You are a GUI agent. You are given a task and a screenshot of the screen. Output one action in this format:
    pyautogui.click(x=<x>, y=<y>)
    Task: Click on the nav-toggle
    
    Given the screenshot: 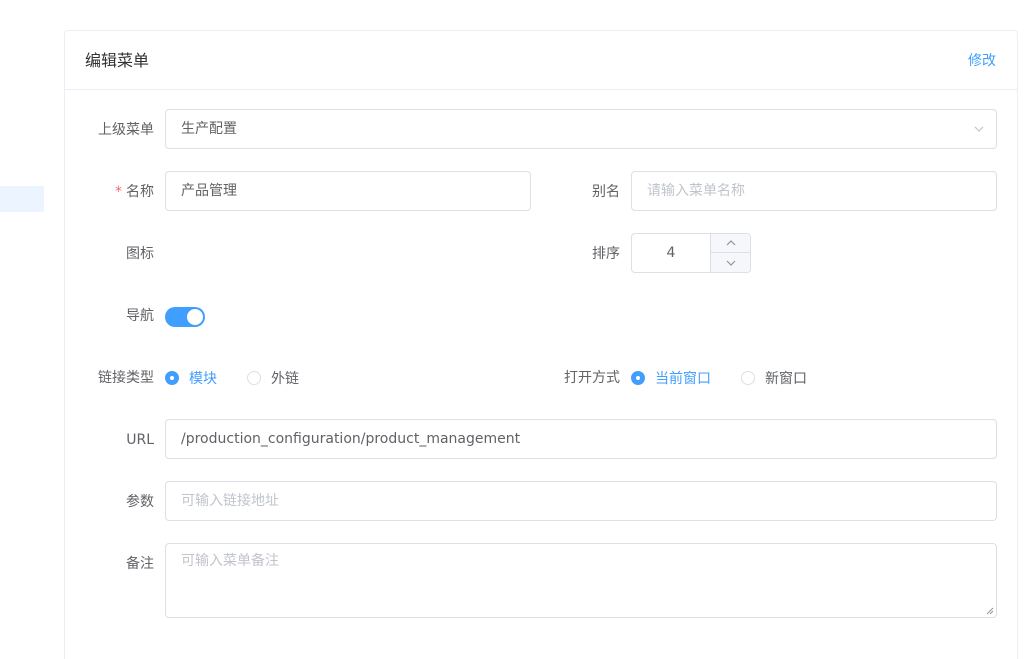 What is the action you would take?
    pyautogui.click(x=185, y=317)
    